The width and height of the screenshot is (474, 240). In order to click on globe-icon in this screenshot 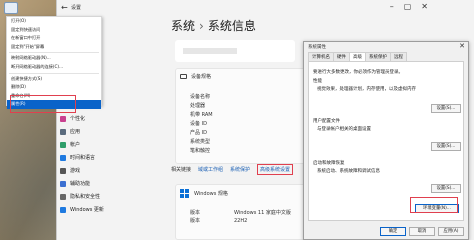, I will do `click(63, 157)`.